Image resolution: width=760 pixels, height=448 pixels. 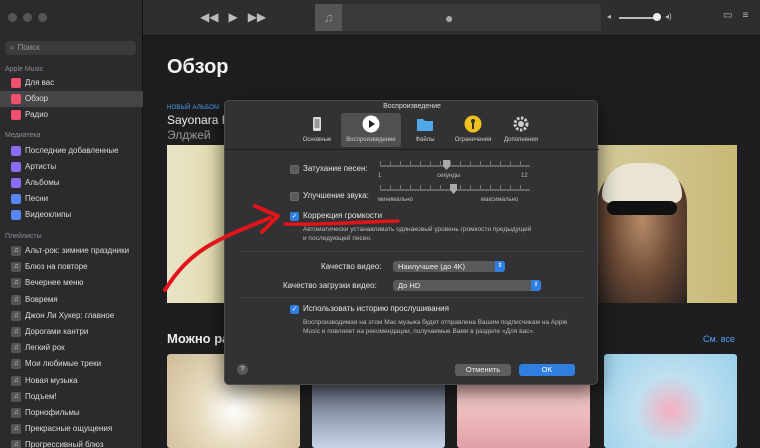 I want to click on sidebar-item: Для вас, so click(x=71, y=83).